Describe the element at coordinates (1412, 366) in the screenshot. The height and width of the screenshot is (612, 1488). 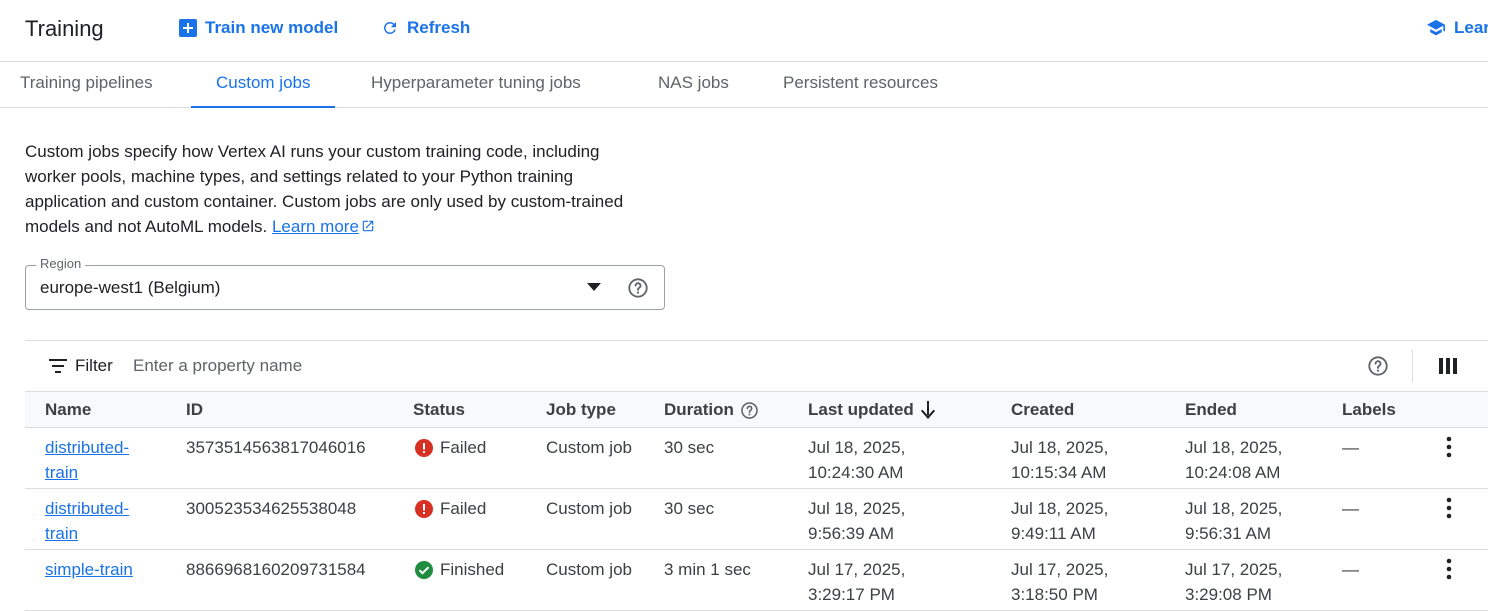
I see `divider` at that location.